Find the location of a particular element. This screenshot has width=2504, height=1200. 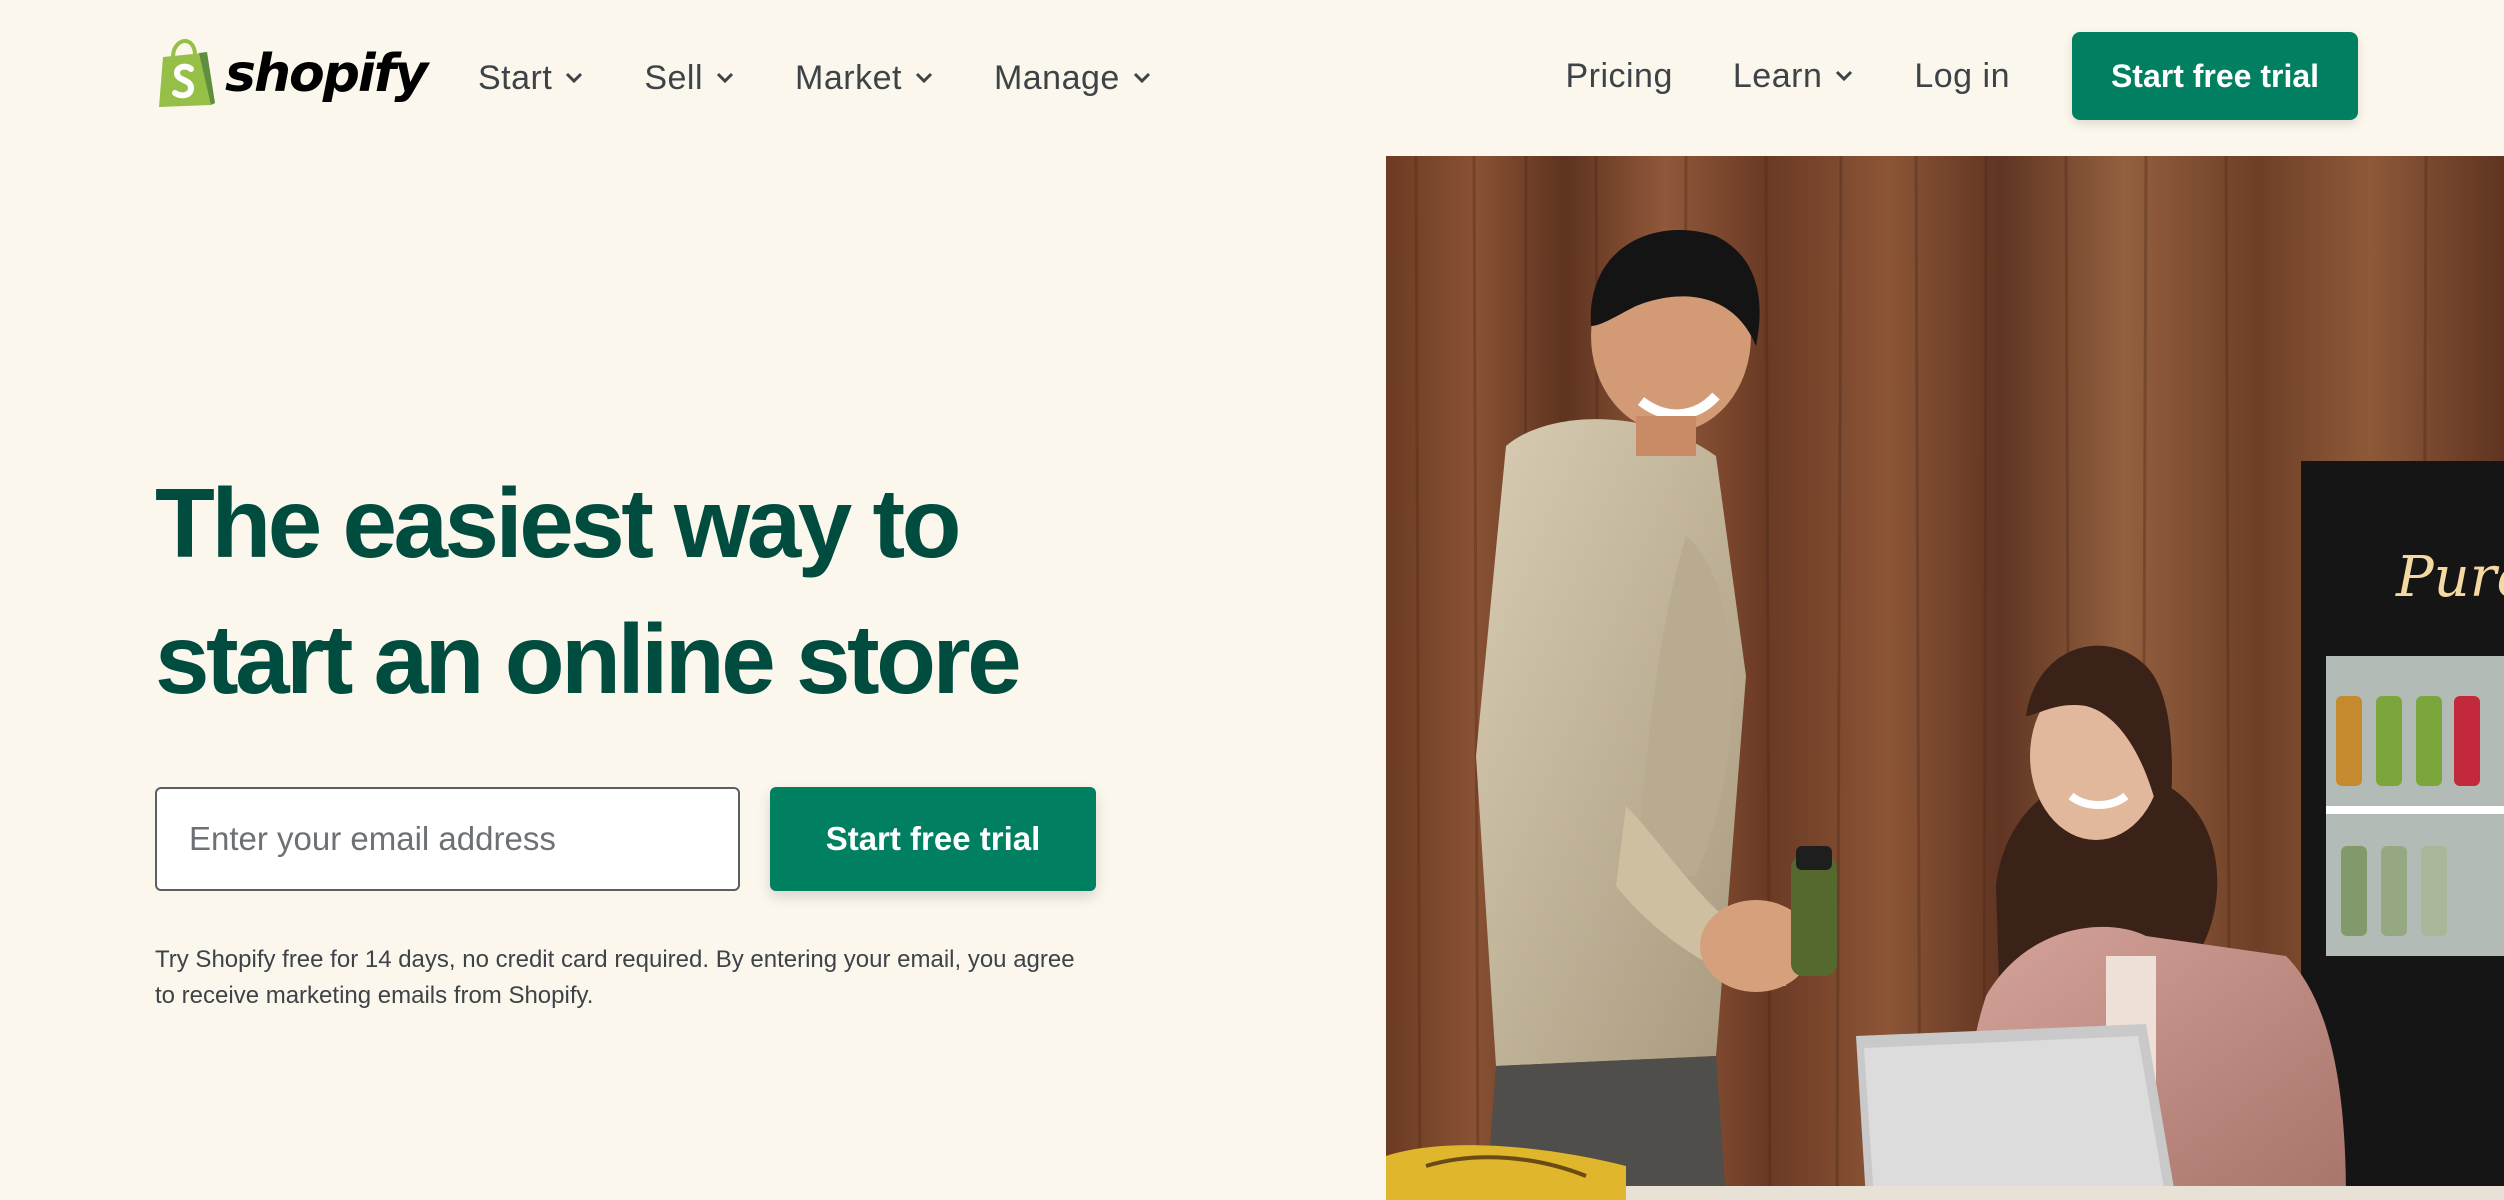

hero-start-trial-button: Start free trial is located at coordinates (933, 839).